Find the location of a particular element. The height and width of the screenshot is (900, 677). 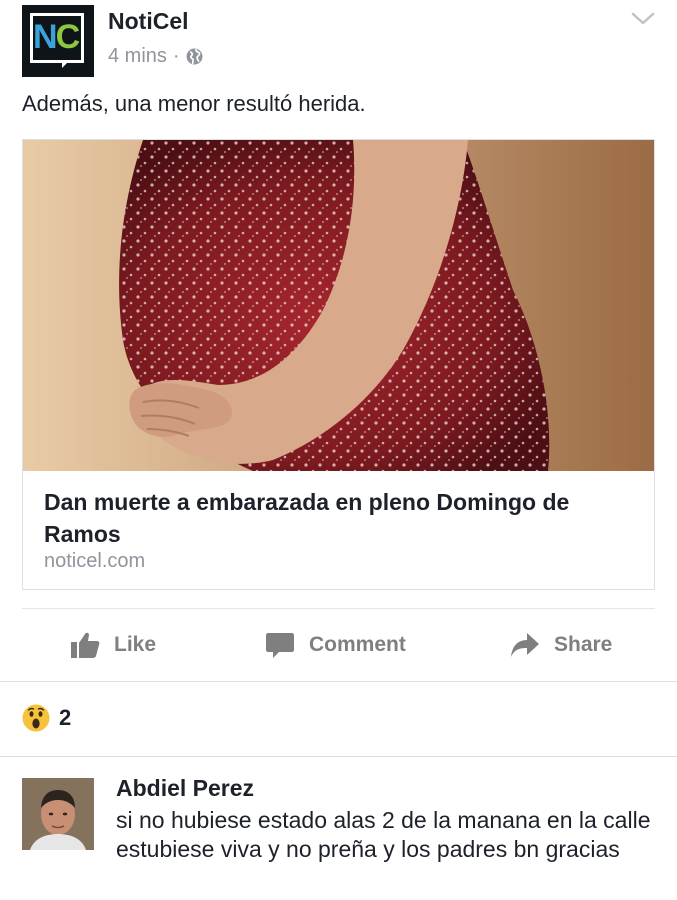

logo-letter-c: C is located at coordinates (68, 37).